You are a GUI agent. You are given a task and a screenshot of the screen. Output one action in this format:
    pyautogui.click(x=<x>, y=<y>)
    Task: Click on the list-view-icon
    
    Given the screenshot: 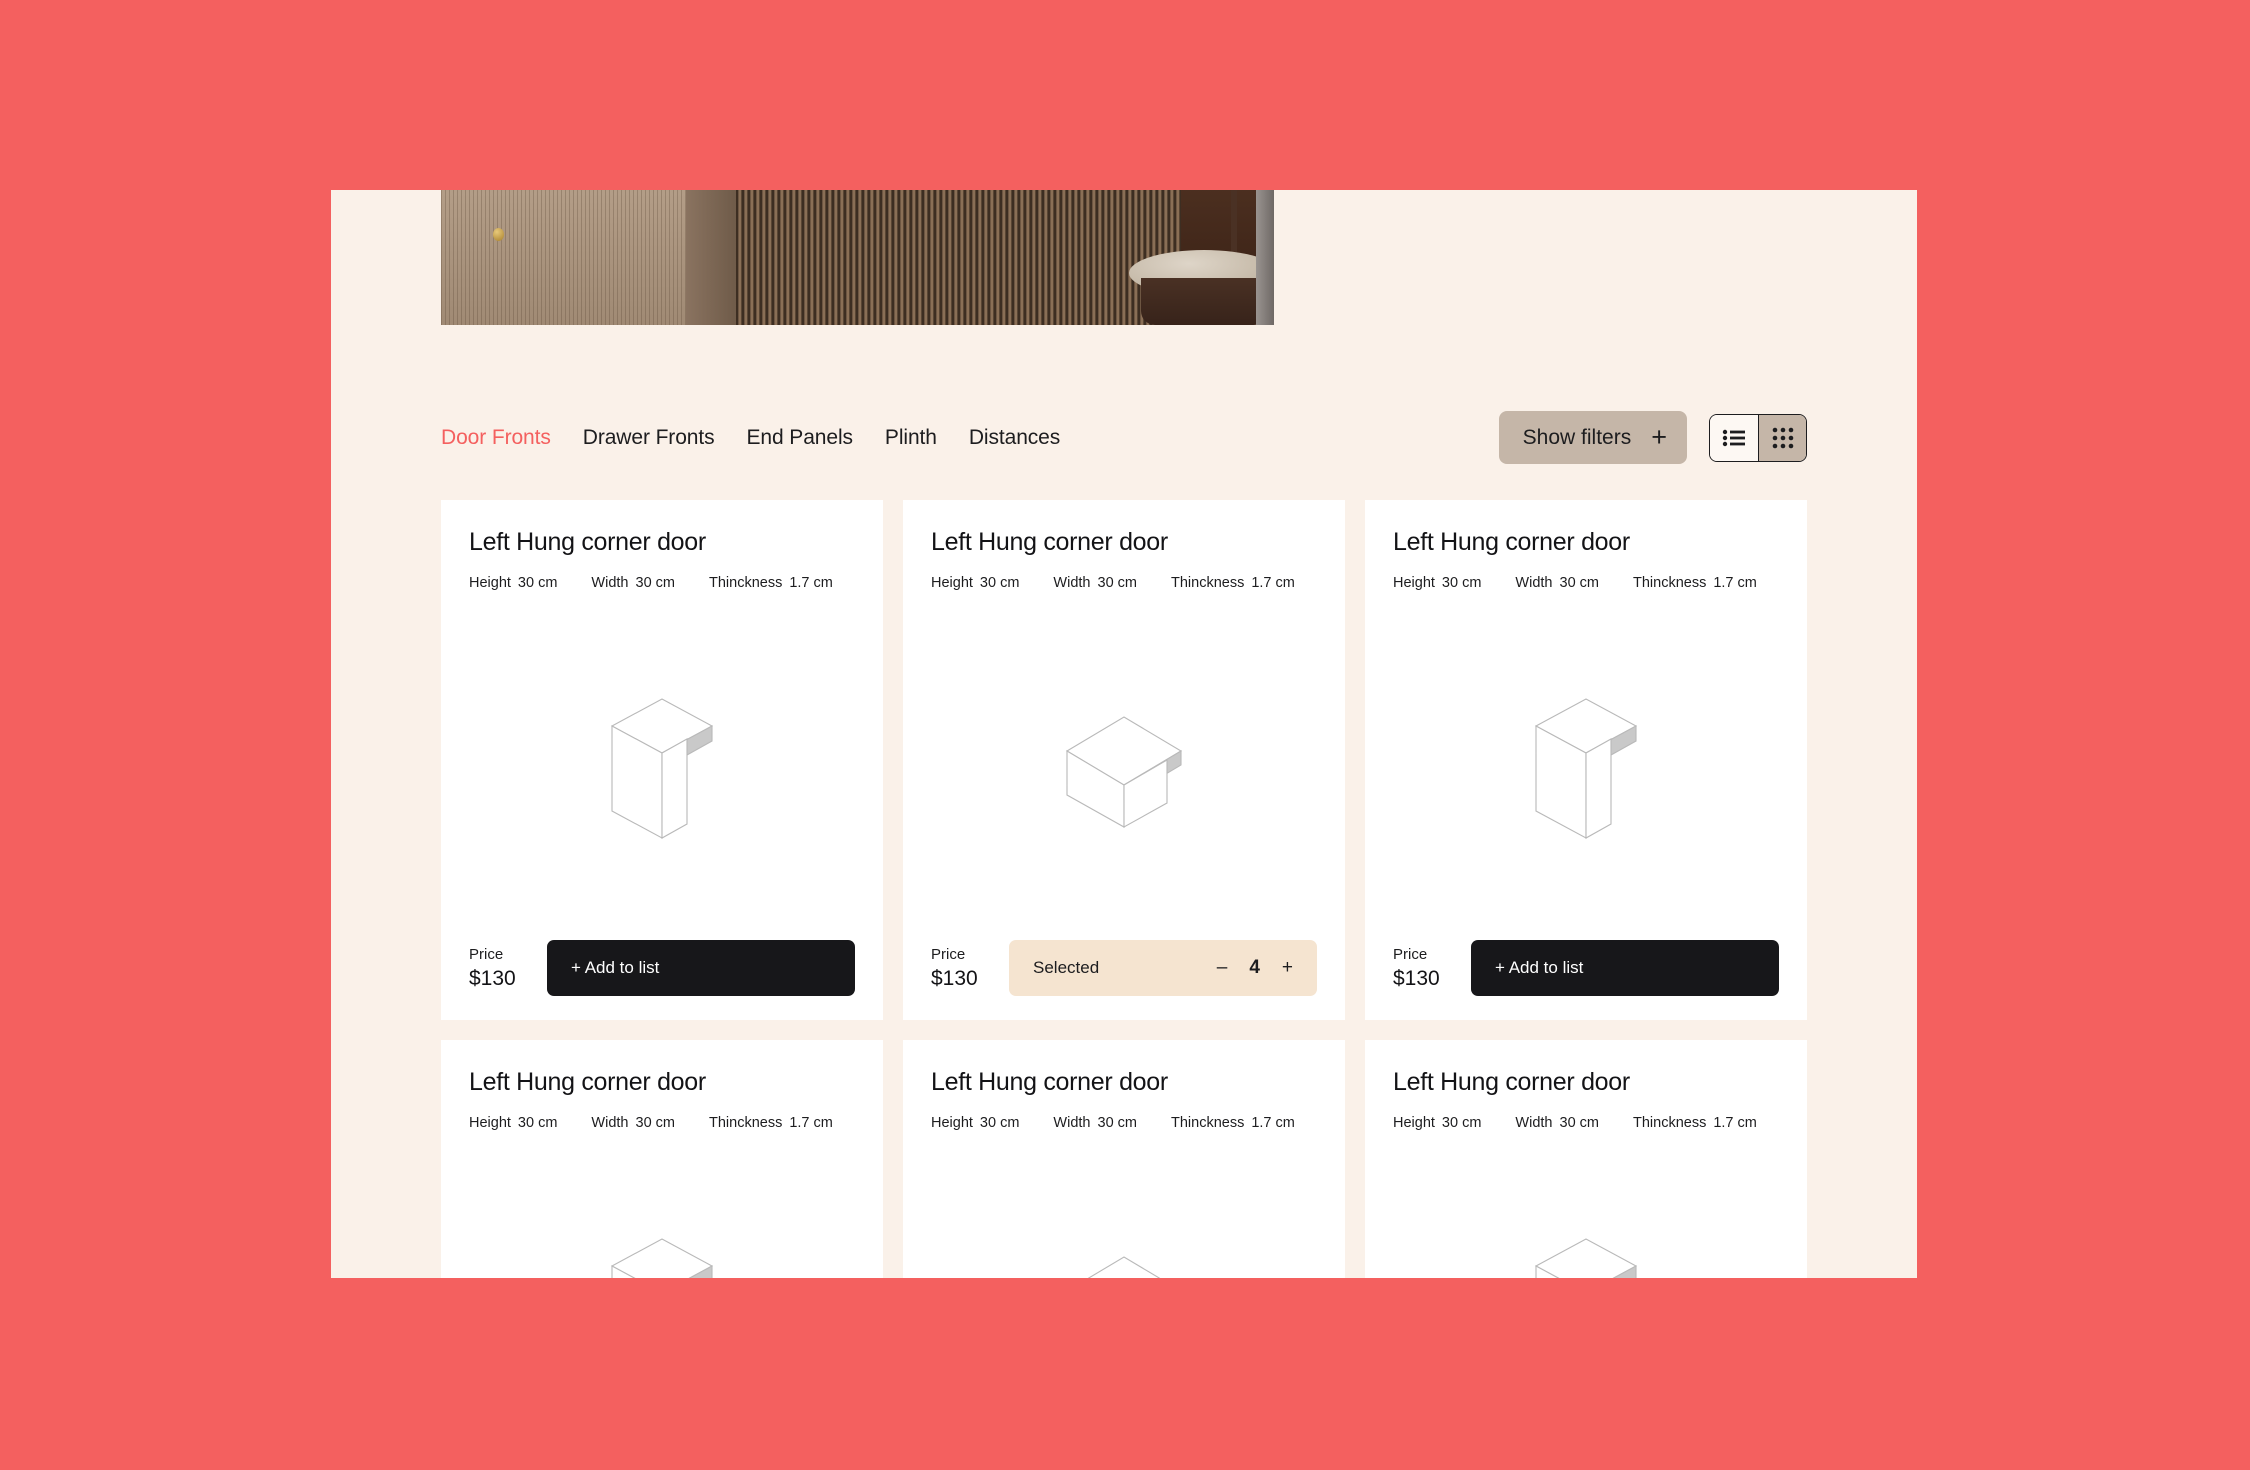 What is the action you would take?
    pyautogui.click(x=1733, y=437)
    